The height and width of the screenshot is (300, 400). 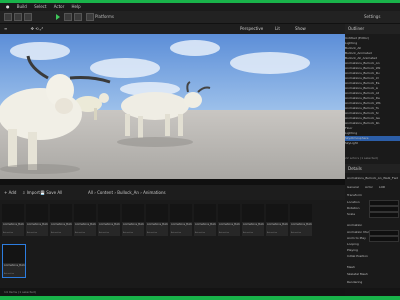 What do you see at coordinates (28, 17) in the screenshot?
I see `content-icon` at bounding box center [28, 17].